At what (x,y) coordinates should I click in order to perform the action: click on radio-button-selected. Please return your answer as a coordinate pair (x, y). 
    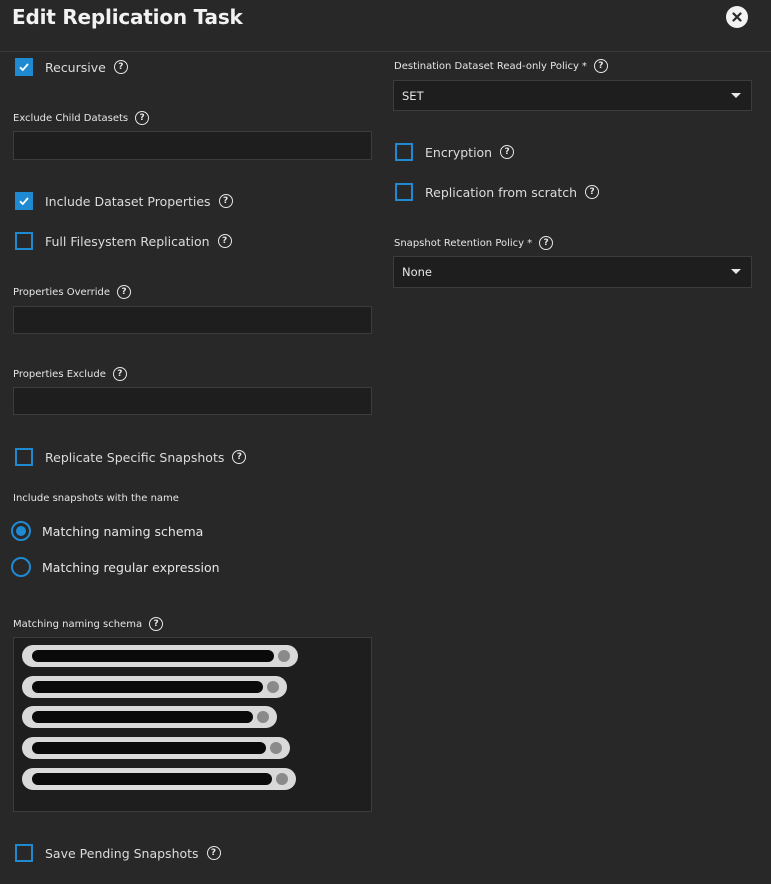
    Looking at the image, I should click on (21, 531).